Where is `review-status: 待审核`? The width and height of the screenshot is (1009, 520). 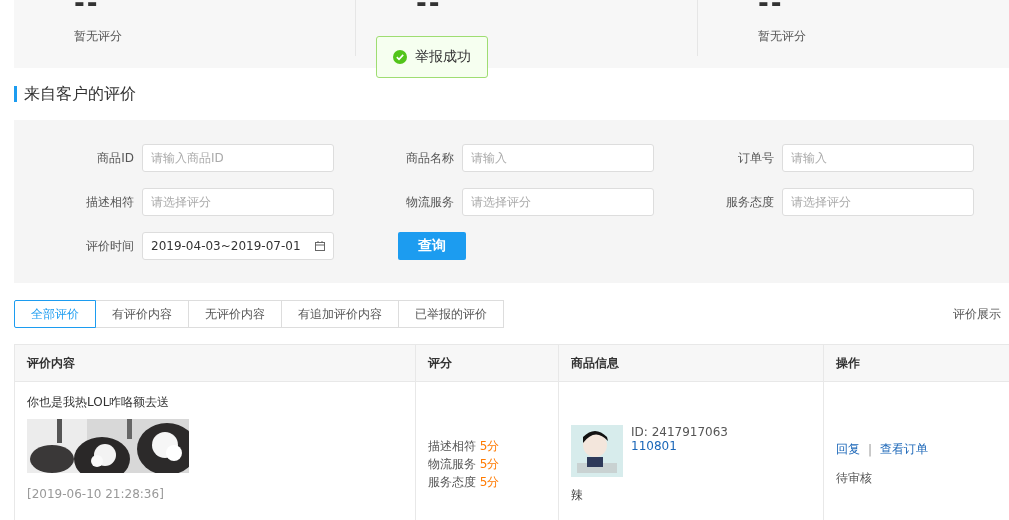
review-status: 待审核 is located at coordinates (854, 478).